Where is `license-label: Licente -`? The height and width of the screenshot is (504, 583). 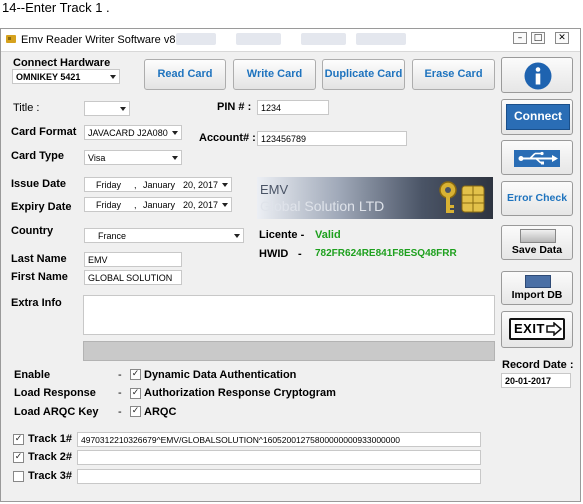
license-label: Licente - is located at coordinates (282, 235).